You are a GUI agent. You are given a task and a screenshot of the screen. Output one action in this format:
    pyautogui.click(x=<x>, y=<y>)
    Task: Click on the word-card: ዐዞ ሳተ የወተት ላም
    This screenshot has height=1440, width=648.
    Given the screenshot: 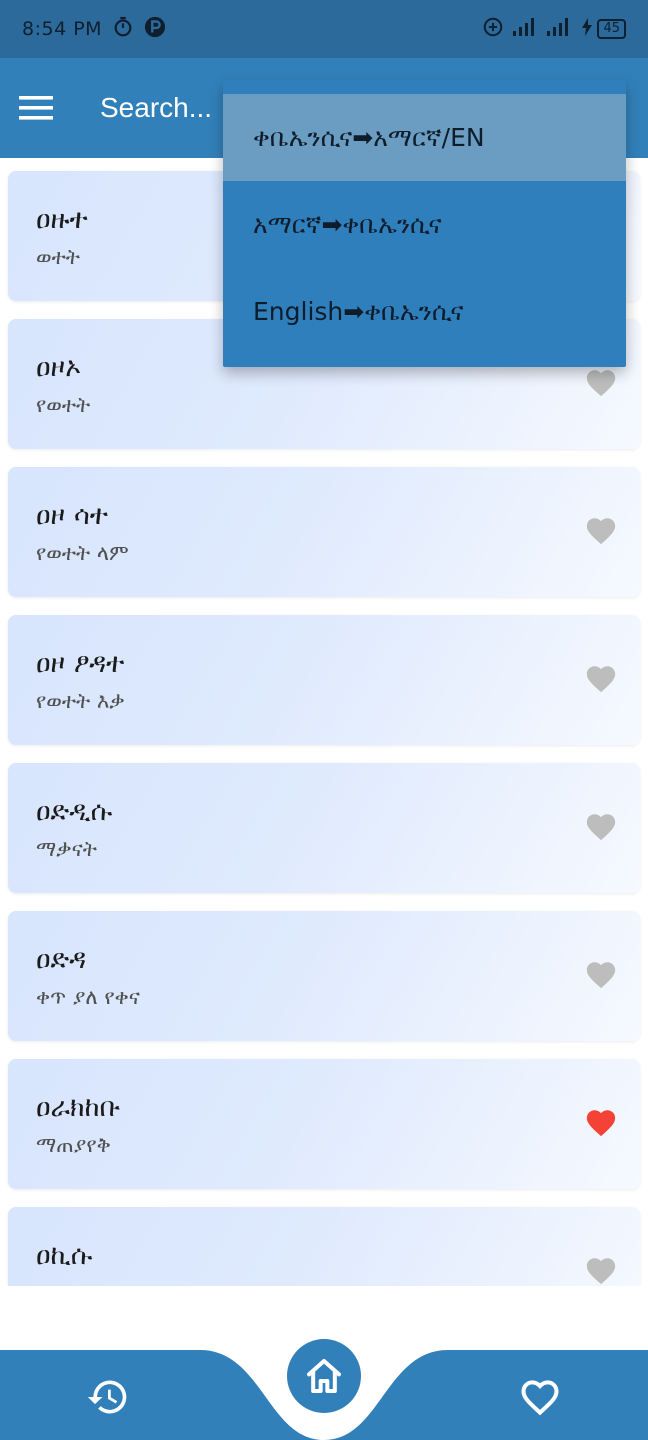 What is the action you would take?
    pyautogui.click(x=324, y=532)
    